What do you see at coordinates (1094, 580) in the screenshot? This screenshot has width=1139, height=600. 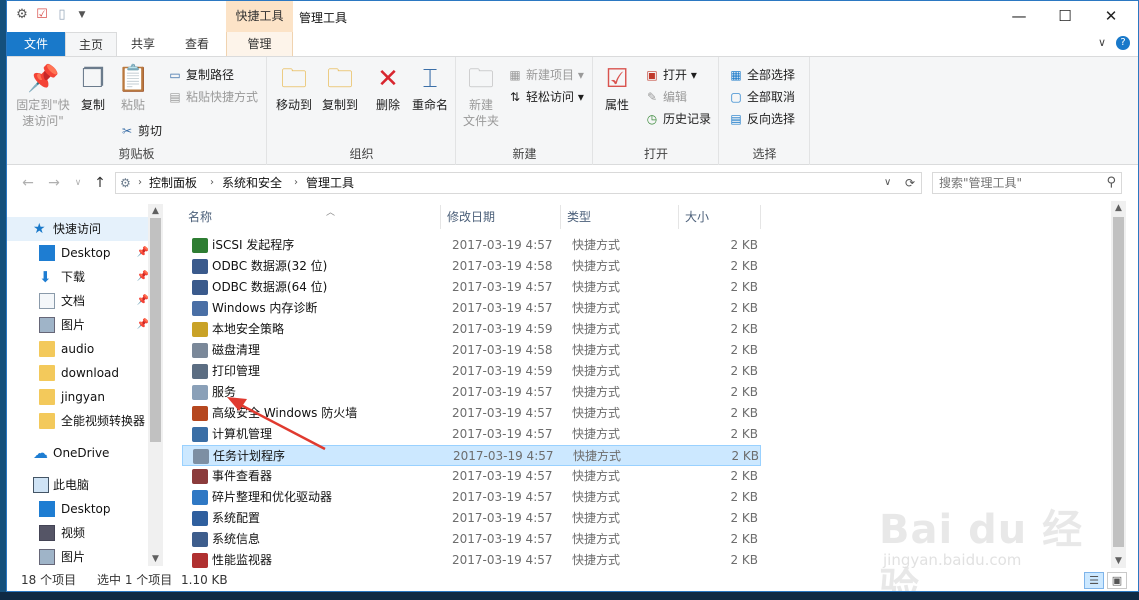 I see `details-view-icon: ☰` at bounding box center [1094, 580].